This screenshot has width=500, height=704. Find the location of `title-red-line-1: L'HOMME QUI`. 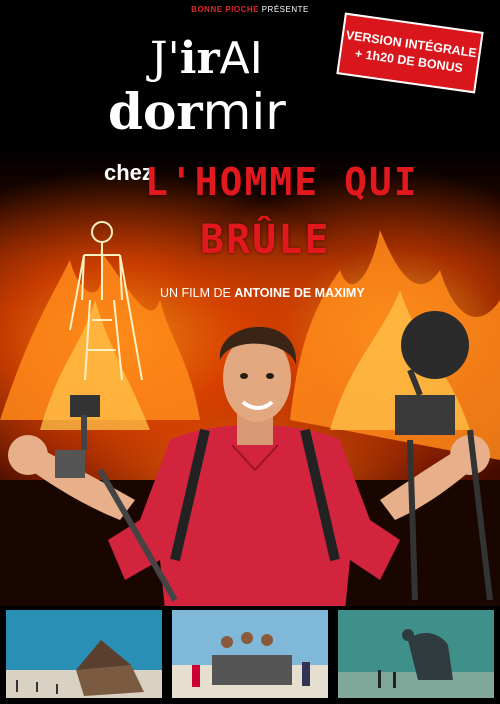

title-red-line-1: L'HOMME QUI is located at coordinates (282, 182).